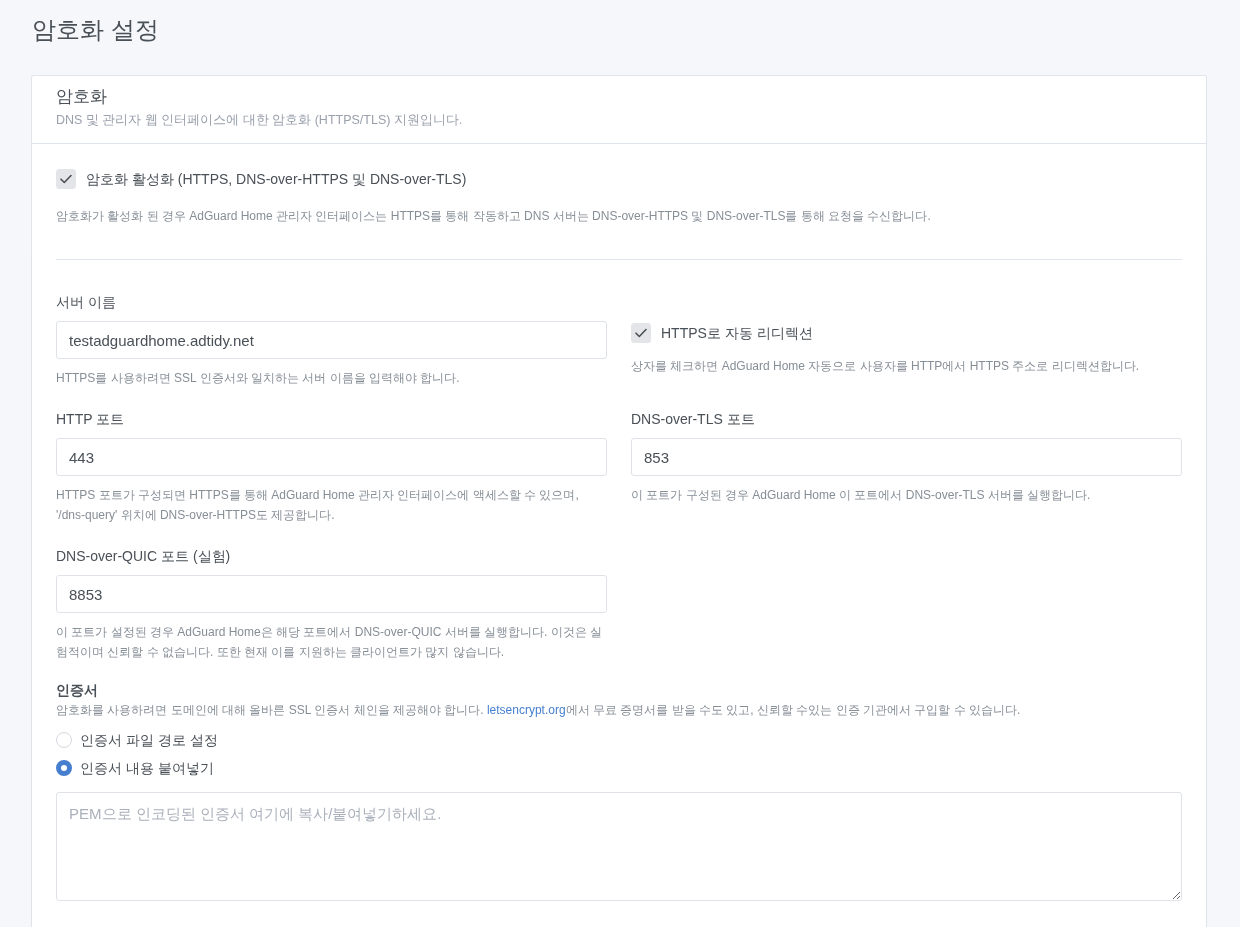 The width and height of the screenshot is (1240, 927). I want to click on input-field: testadguardhome.adtidy.net, so click(331, 340).